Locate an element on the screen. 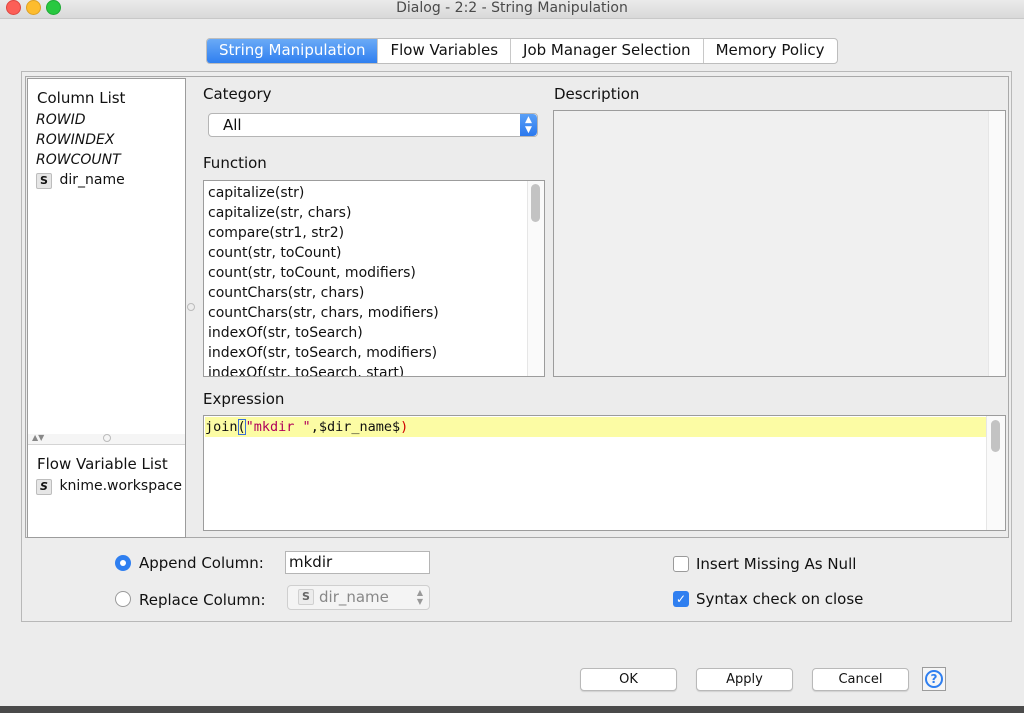 The image size is (1024, 713). ok-button: OK is located at coordinates (628, 679).